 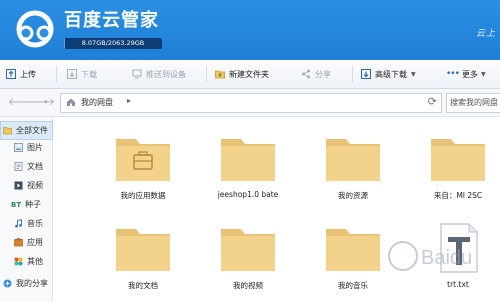 What do you see at coordinates (32, 130) in the screenshot?
I see `sidebar-item-label: 全部文件` at bounding box center [32, 130].